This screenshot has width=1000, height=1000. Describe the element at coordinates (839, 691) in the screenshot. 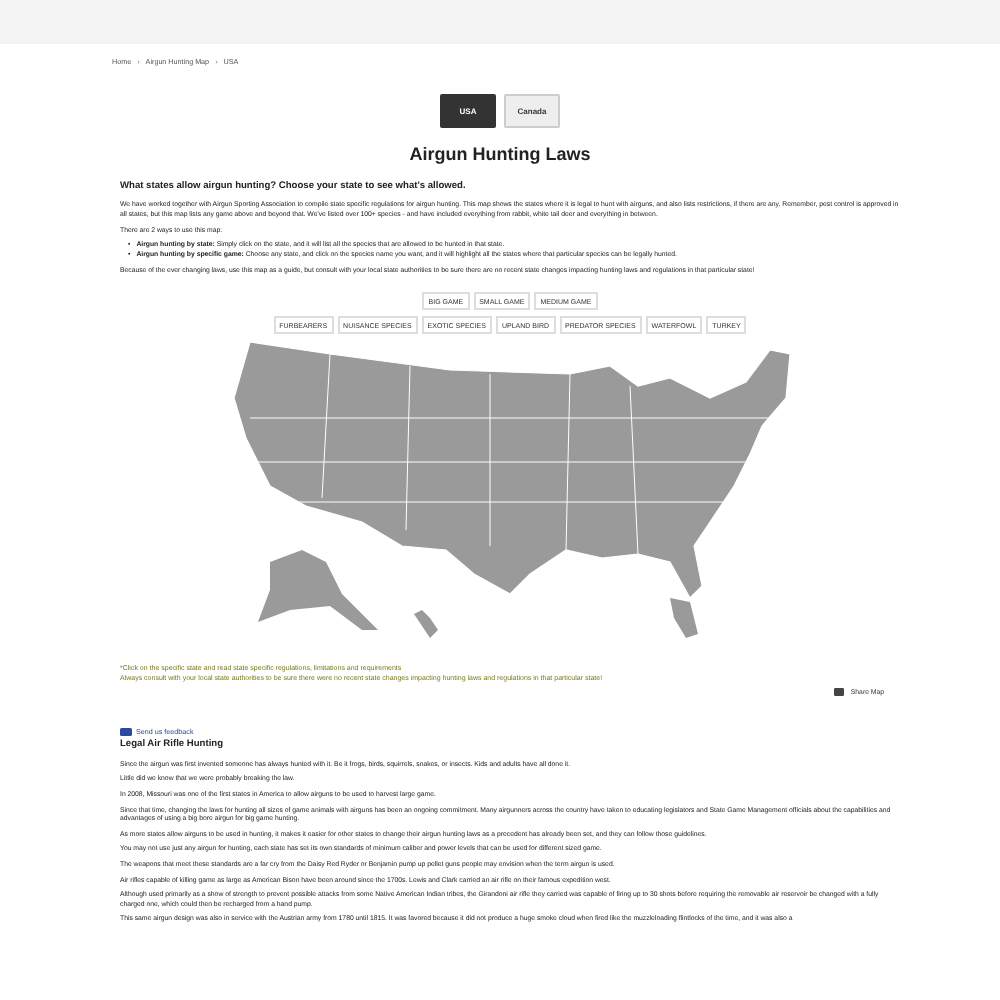

I see `share-icon` at that location.